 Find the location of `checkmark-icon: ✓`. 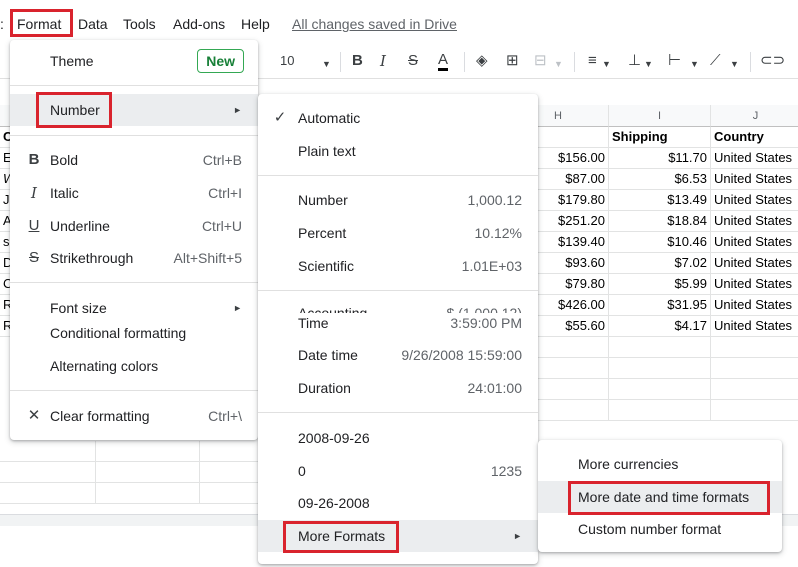

checkmark-icon: ✓ is located at coordinates (280, 117).